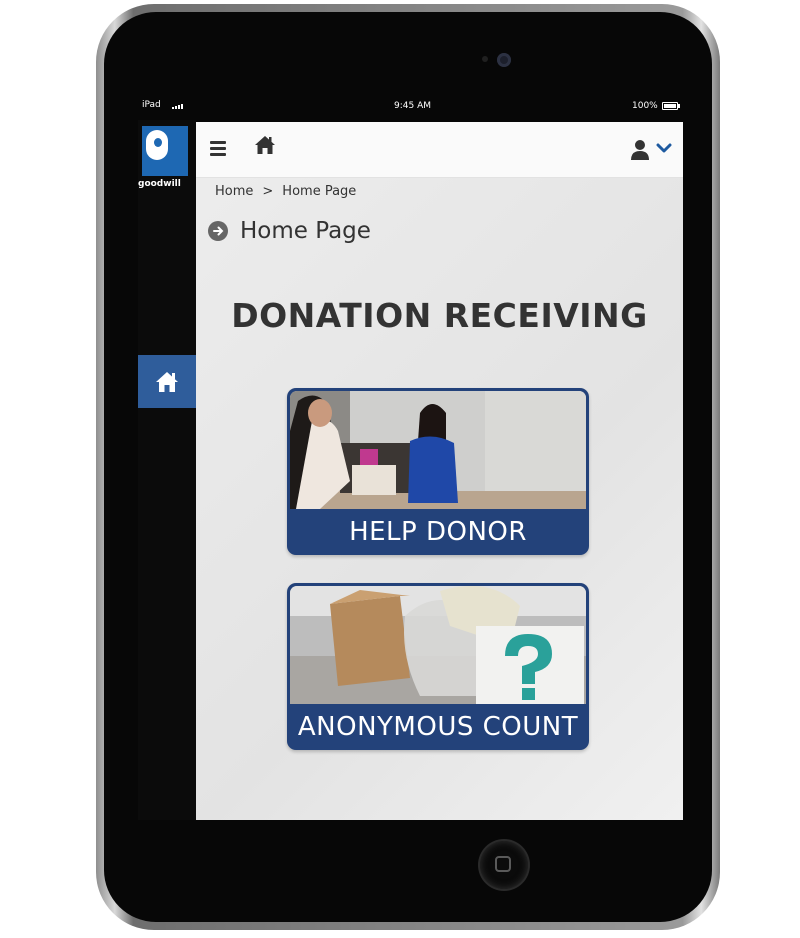 The image size is (800, 938). Describe the element at coordinates (165, 151) in the screenshot. I see `goodwill-logo-mark` at that location.